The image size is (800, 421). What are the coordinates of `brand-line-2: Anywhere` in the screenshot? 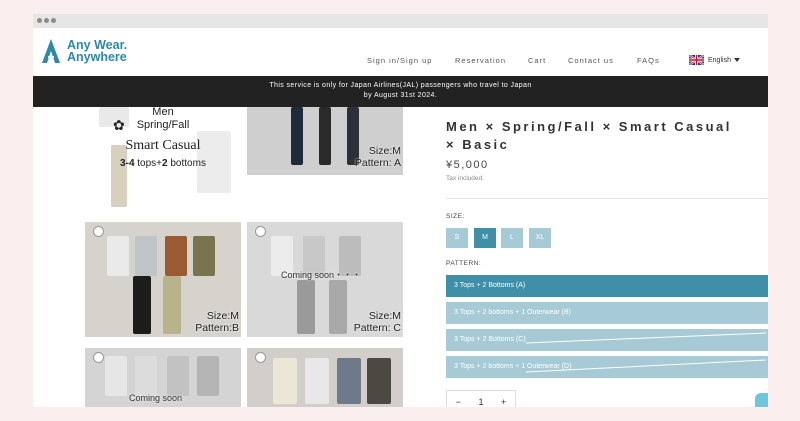 It's located at (97, 57).